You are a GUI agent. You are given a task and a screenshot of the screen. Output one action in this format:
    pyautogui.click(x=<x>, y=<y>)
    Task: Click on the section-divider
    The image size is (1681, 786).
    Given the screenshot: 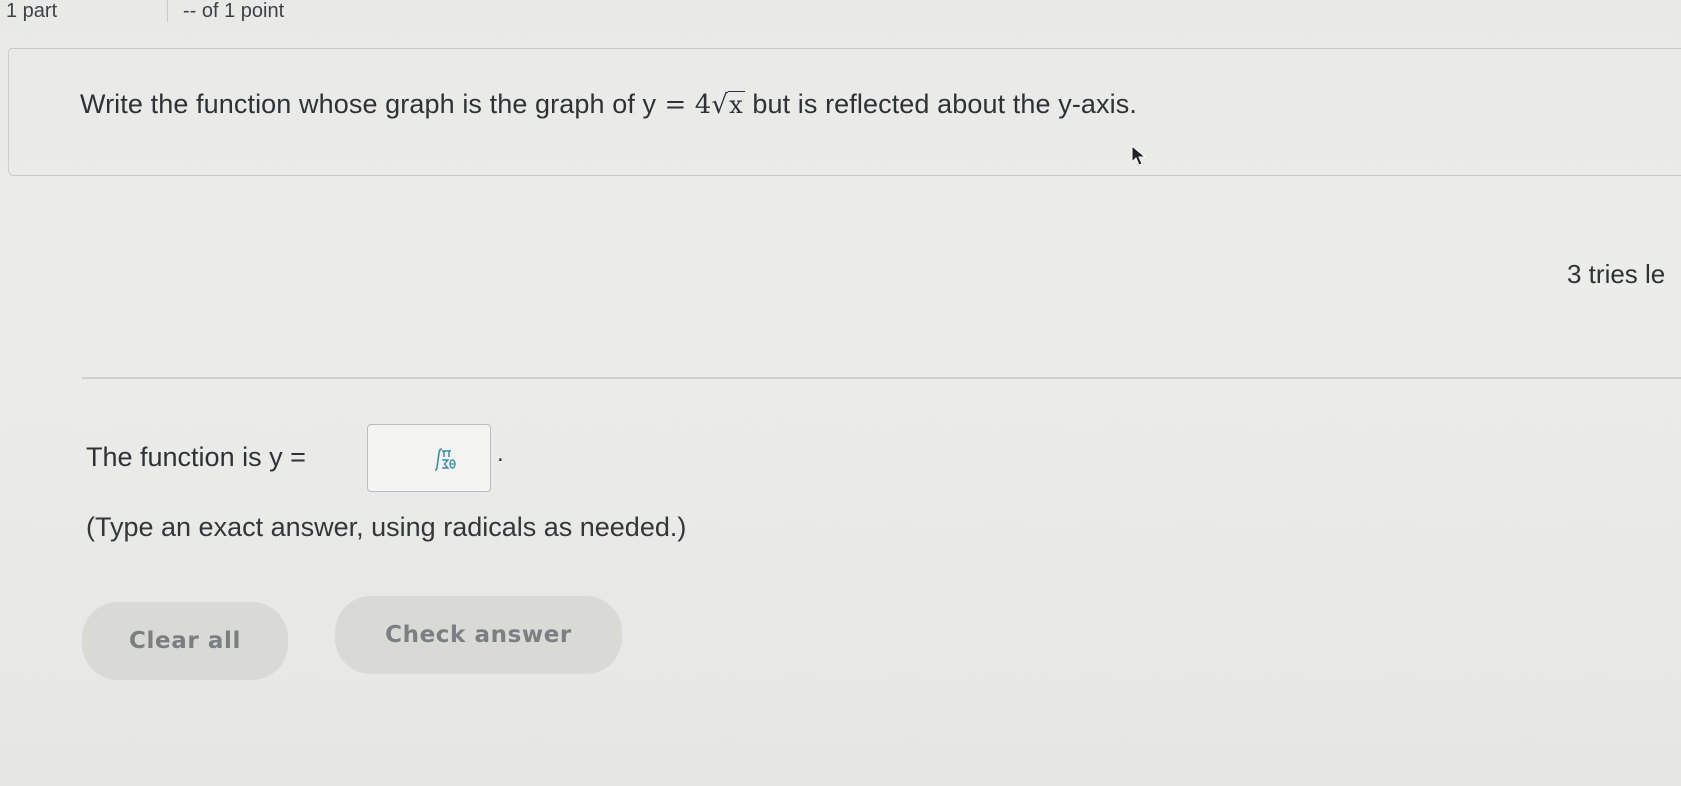 What is the action you would take?
    pyautogui.click(x=881, y=378)
    